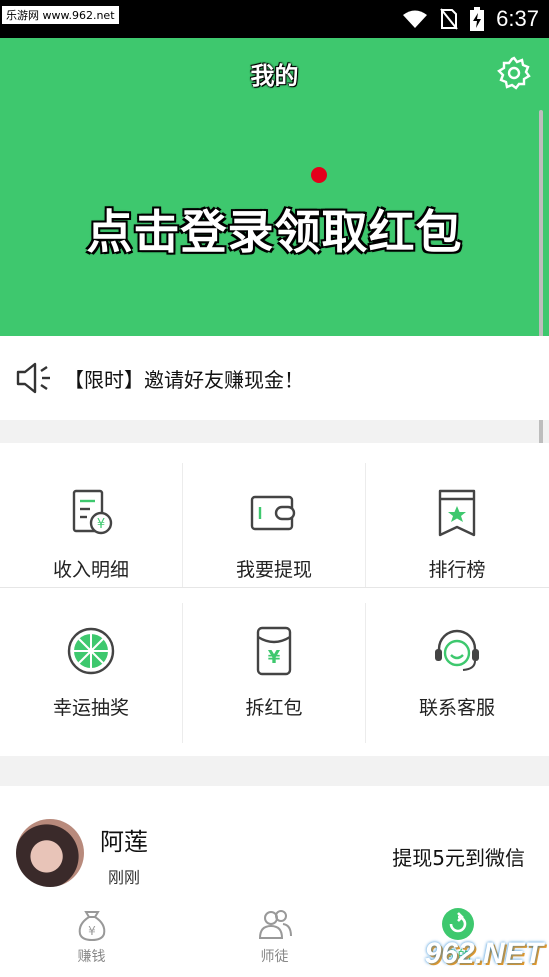 Image resolution: width=549 pixels, height=977 pixels. I want to click on notice-banner: 【限时】邀请好友赚现金！, so click(274, 378).